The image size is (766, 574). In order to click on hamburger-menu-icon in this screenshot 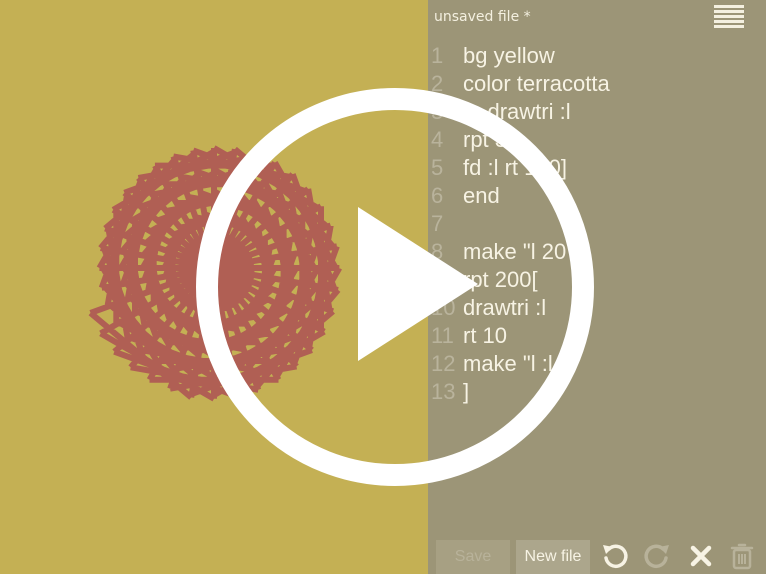, I will do `click(729, 17)`.